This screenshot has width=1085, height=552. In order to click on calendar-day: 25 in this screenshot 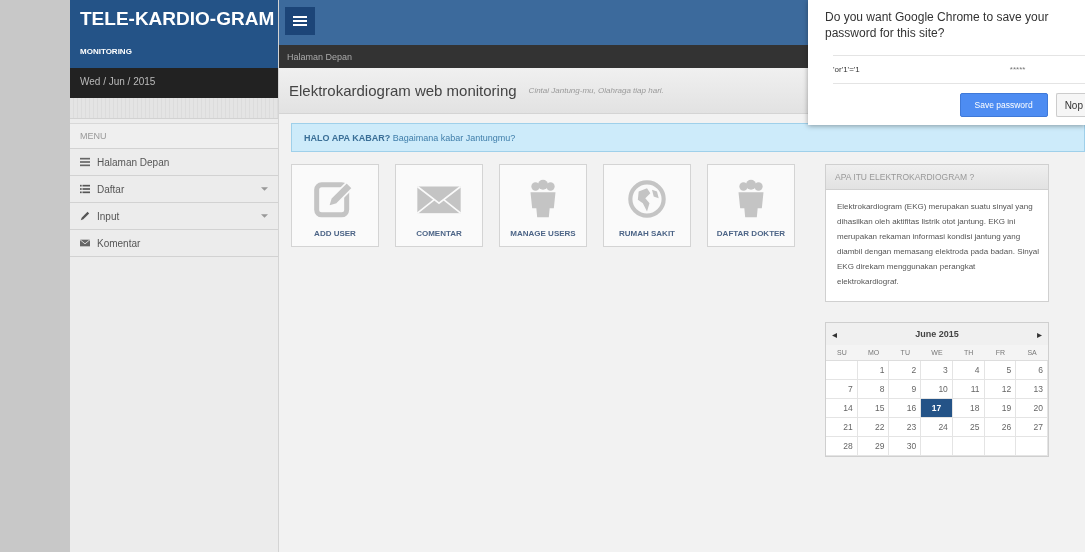, I will do `click(968, 427)`.